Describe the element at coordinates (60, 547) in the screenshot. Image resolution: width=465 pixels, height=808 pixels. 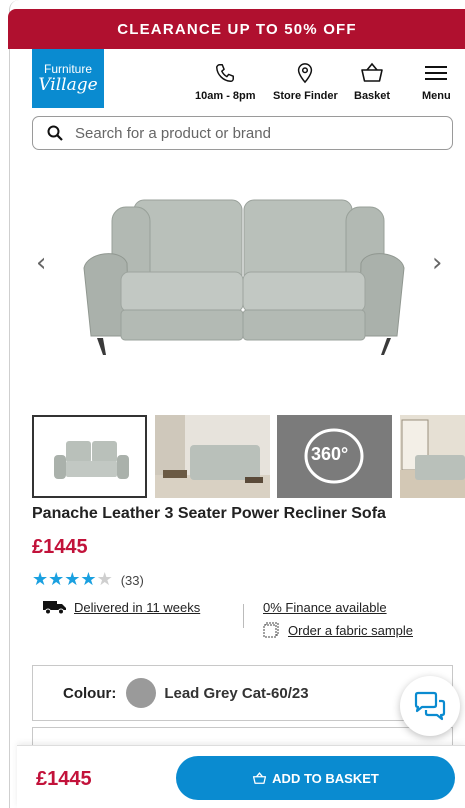
I see `product-price: £1445` at that location.